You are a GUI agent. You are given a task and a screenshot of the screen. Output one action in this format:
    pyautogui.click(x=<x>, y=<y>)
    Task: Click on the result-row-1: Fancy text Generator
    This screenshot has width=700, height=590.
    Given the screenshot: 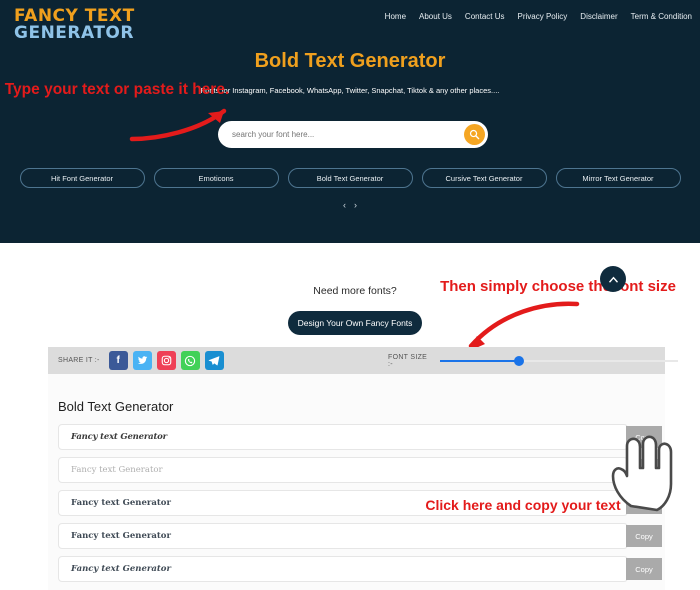 What is the action you would take?
    pyautogui.click(x=343, y=437)
    